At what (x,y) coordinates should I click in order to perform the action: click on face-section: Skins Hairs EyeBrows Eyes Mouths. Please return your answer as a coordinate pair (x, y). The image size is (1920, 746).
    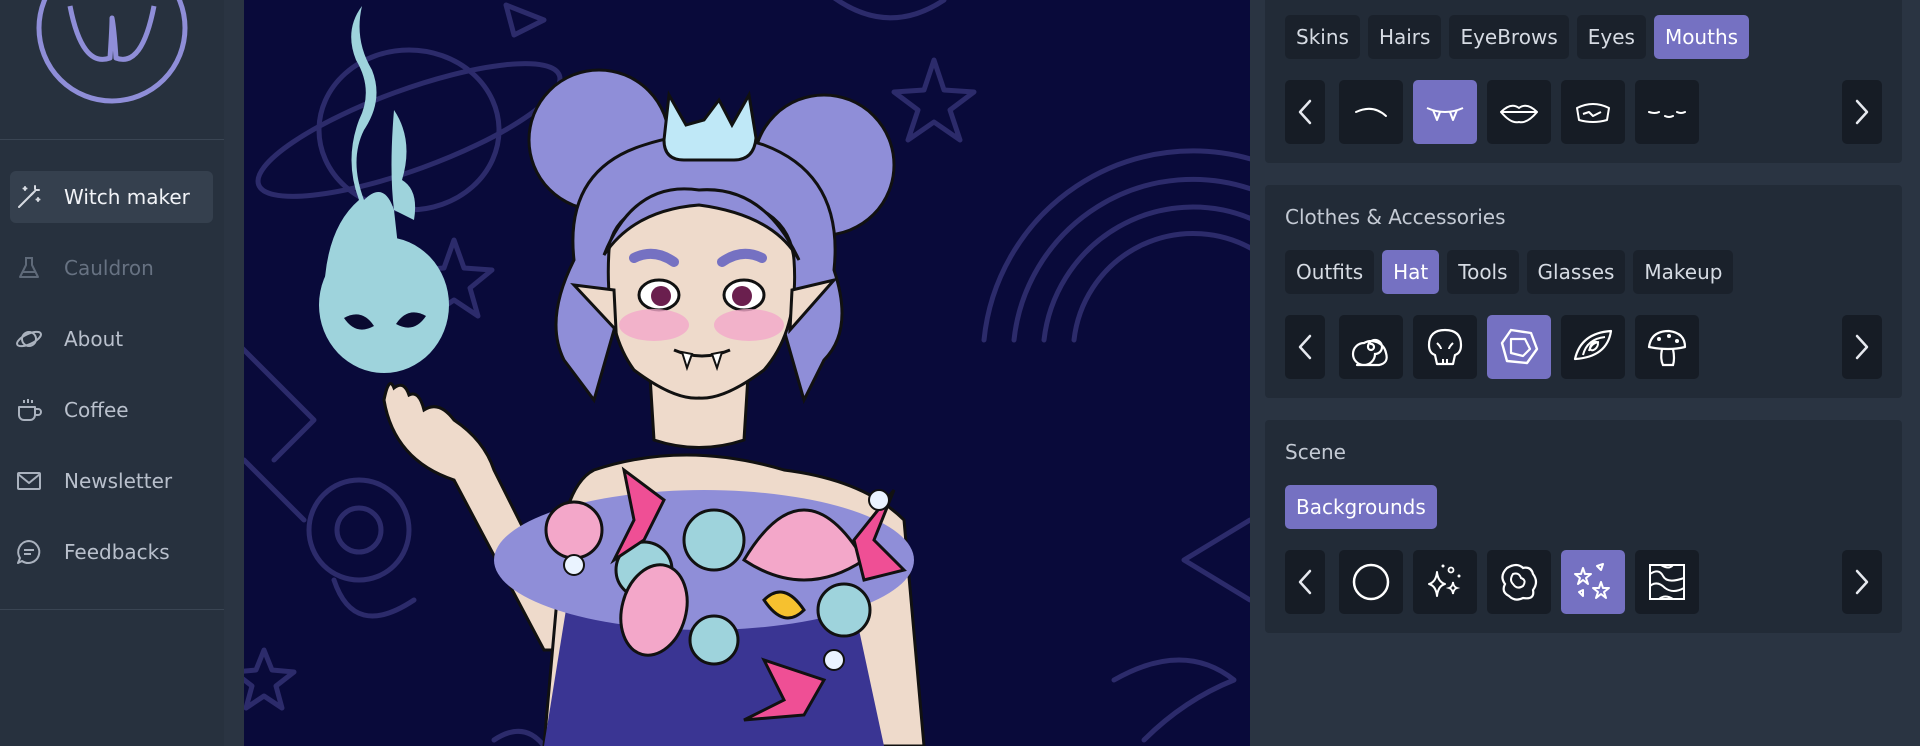
    Looking at the image, I should click on (1583, 81).